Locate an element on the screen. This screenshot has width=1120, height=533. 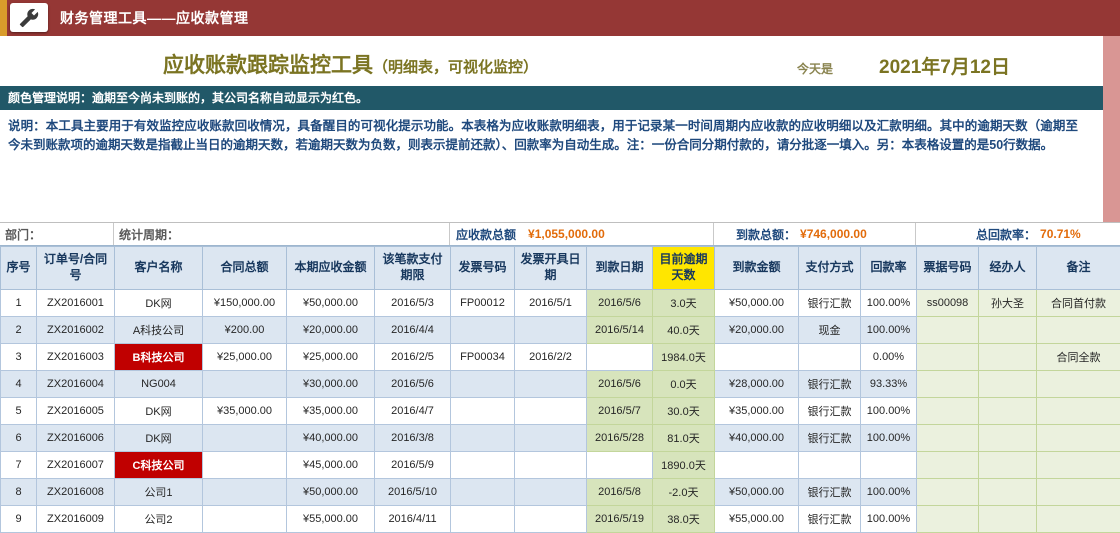
cell: 3 is located at coordinates (19, 357).